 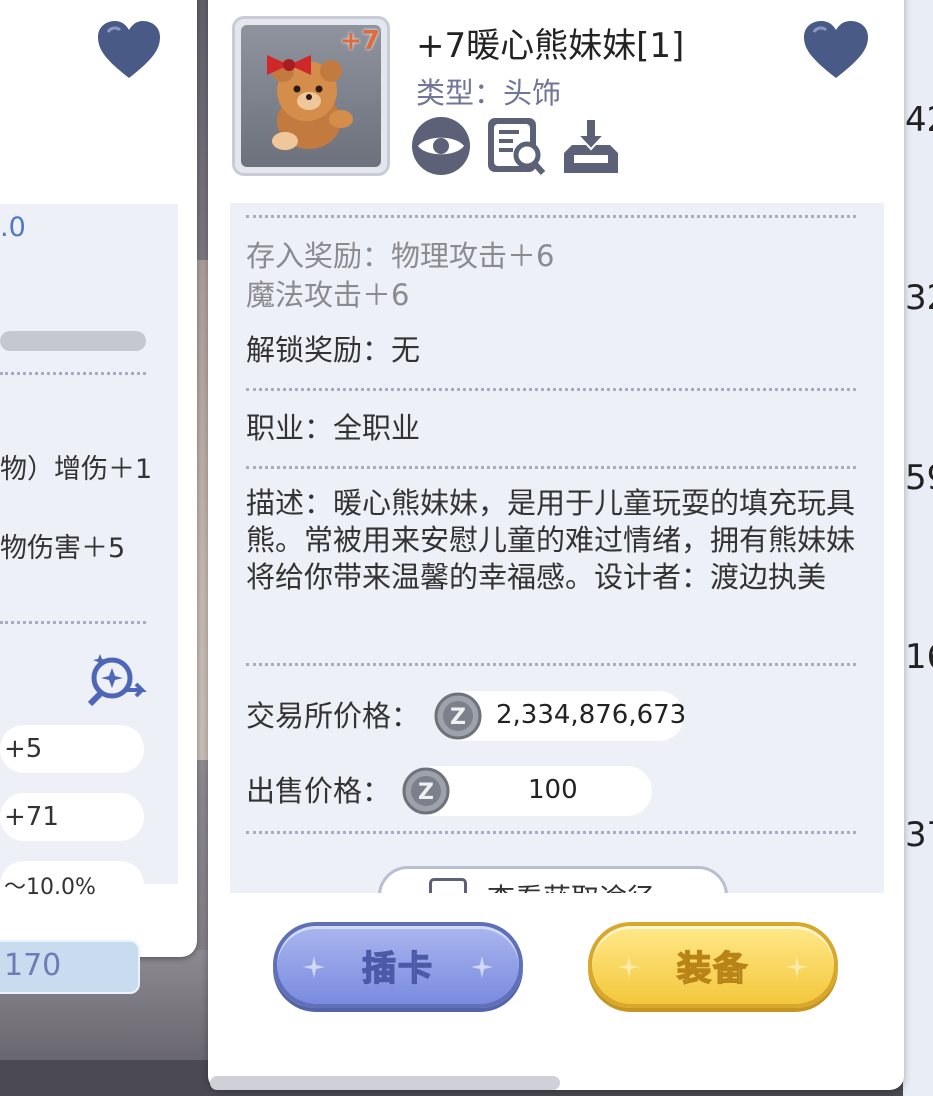 What do you see at coordinates (919, 657) in the screenshot?
I see `inventory-count: 16` at bounding box center [919, 657].